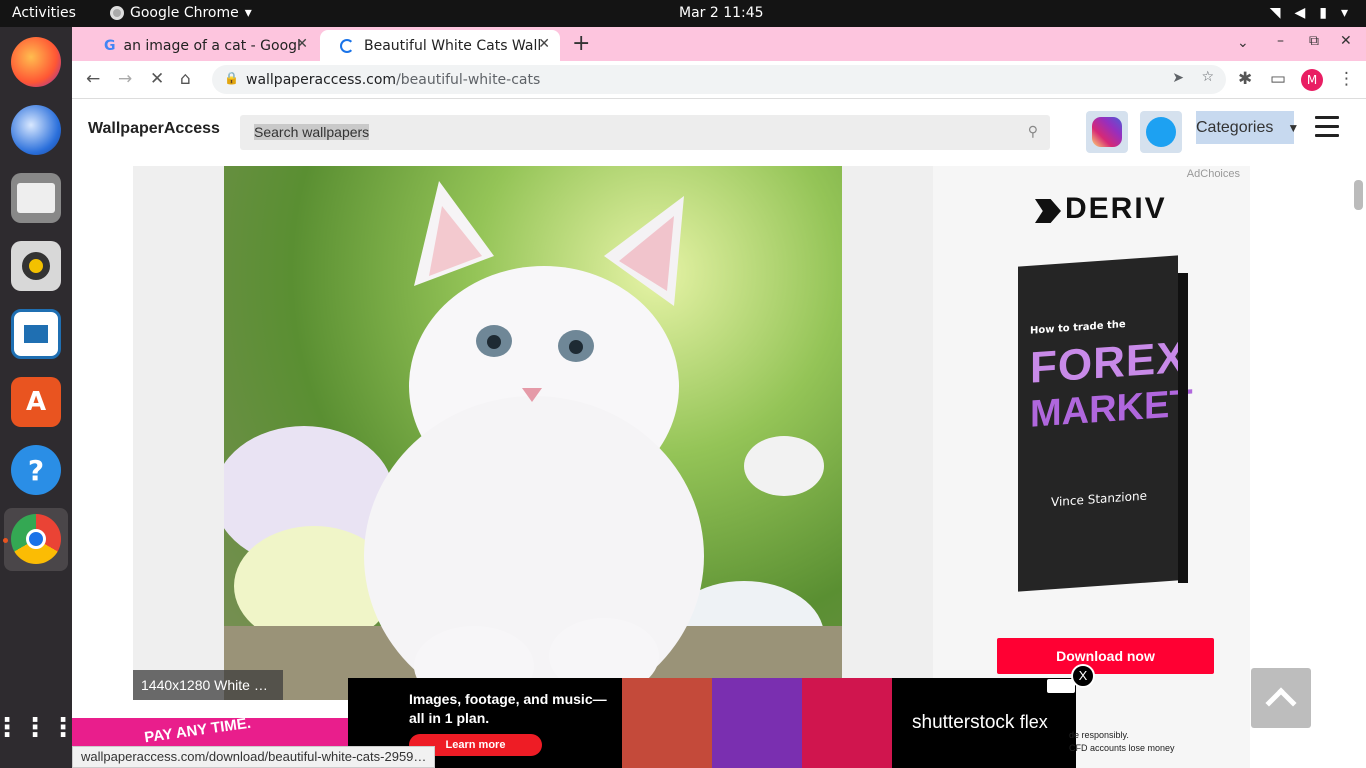 The height and width of the screenshot is (768, 1366). I want to click on categories-label: Categories, so click(1235, 127).